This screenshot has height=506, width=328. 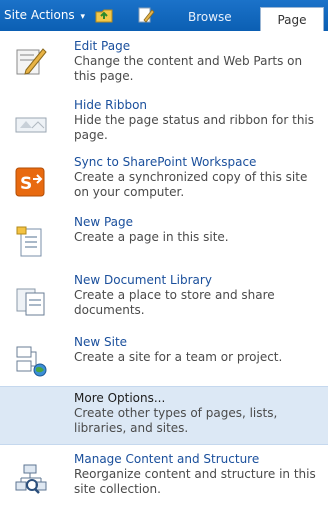 What do you see at coordinates (145, 15) in the screenshot?
I see `edit-icon` at bounding box center [145, 15].